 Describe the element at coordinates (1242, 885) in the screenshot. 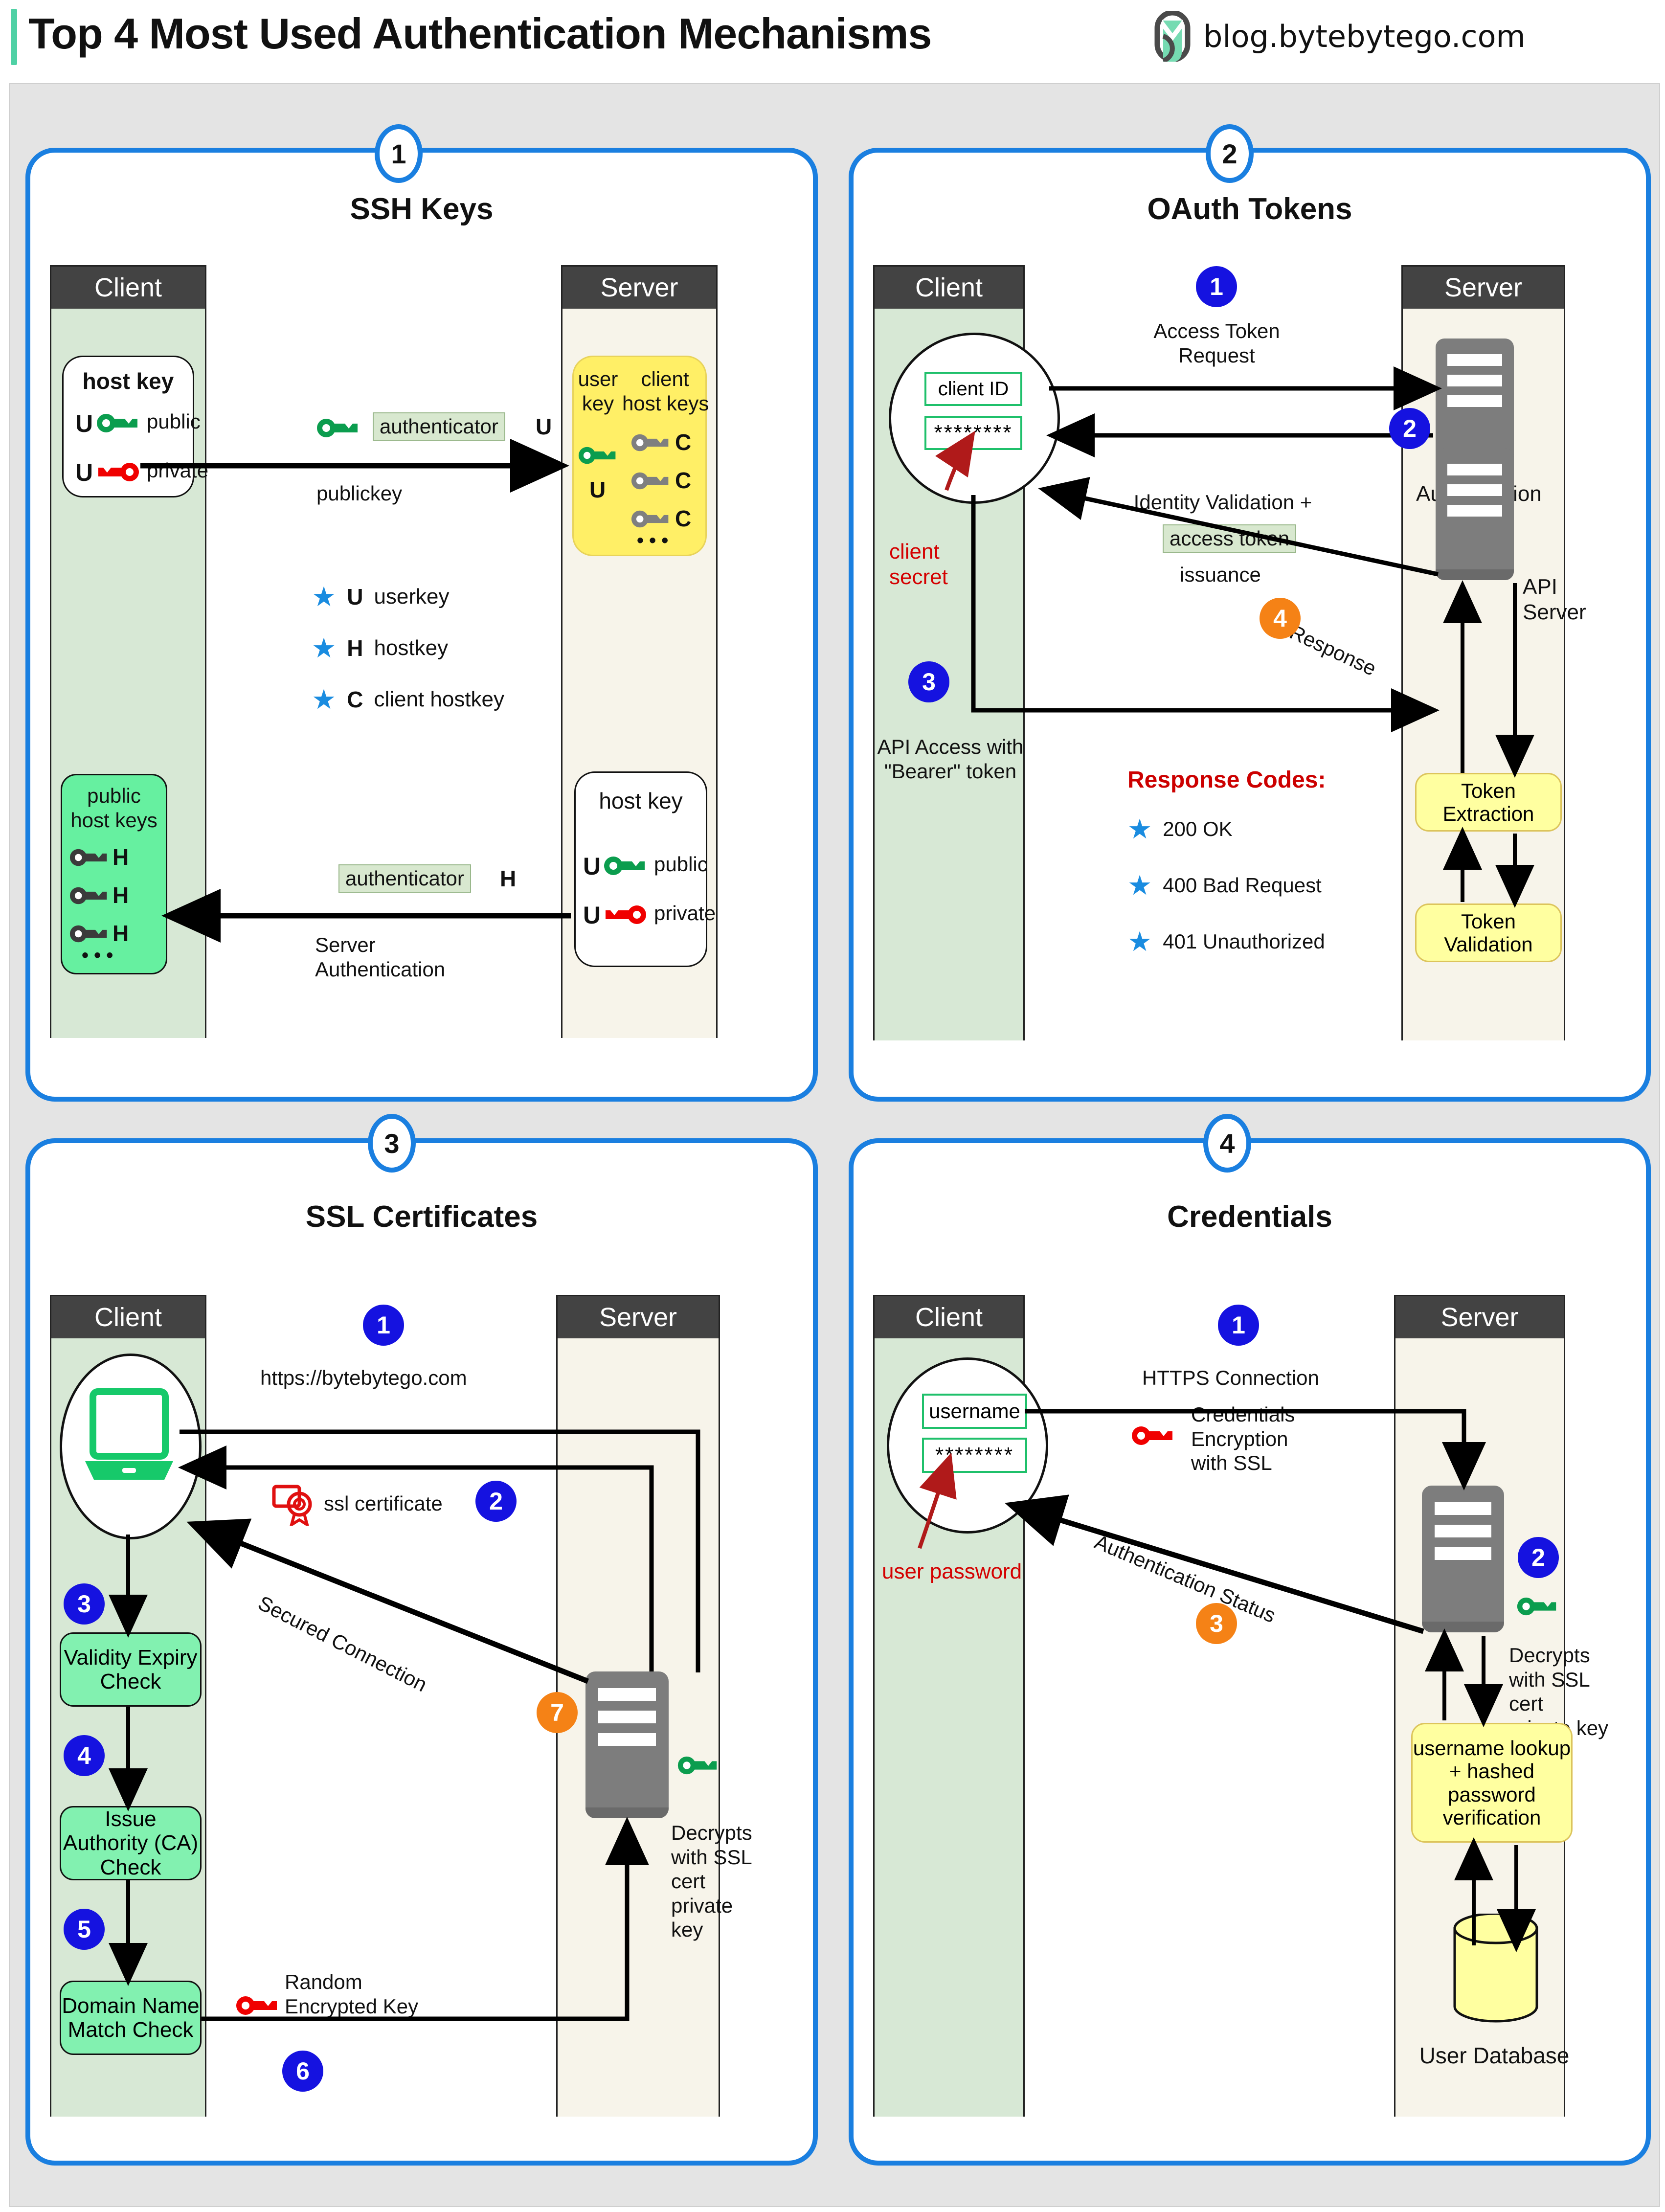

I see `response-code-label-1: 400 Bad Request` at that location.